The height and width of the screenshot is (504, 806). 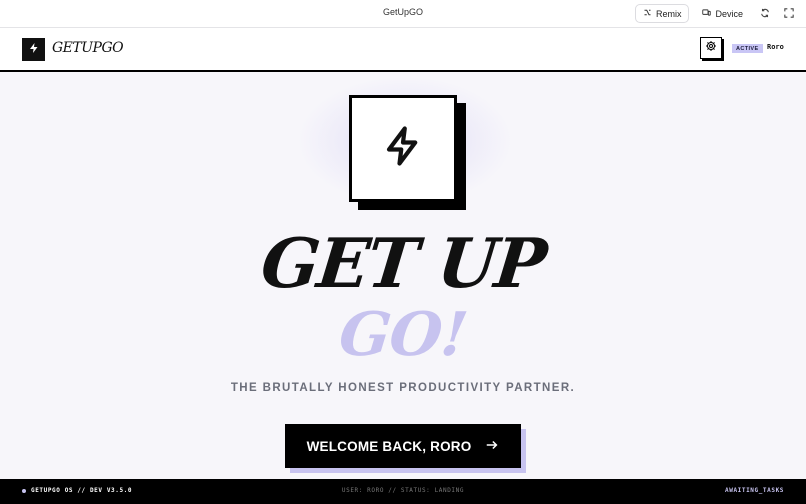 I want to click on user-name: Roro, so click(x=775, y=47).